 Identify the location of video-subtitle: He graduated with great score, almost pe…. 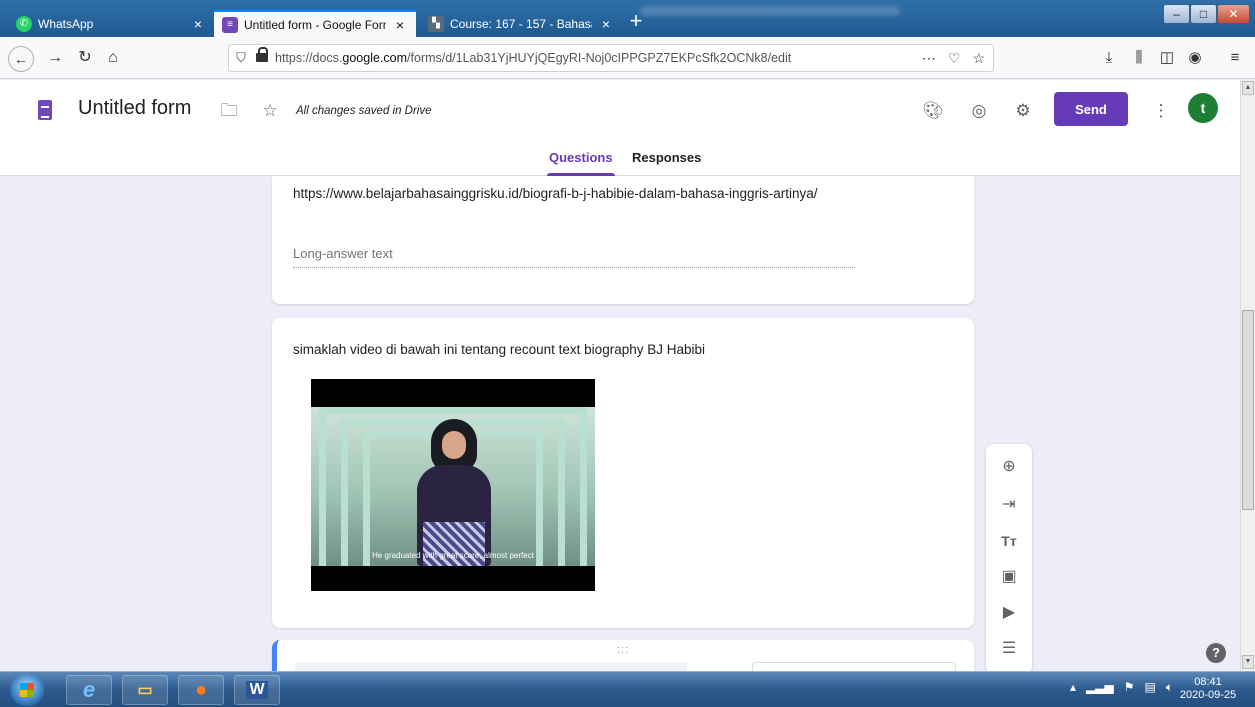
(453, 555).